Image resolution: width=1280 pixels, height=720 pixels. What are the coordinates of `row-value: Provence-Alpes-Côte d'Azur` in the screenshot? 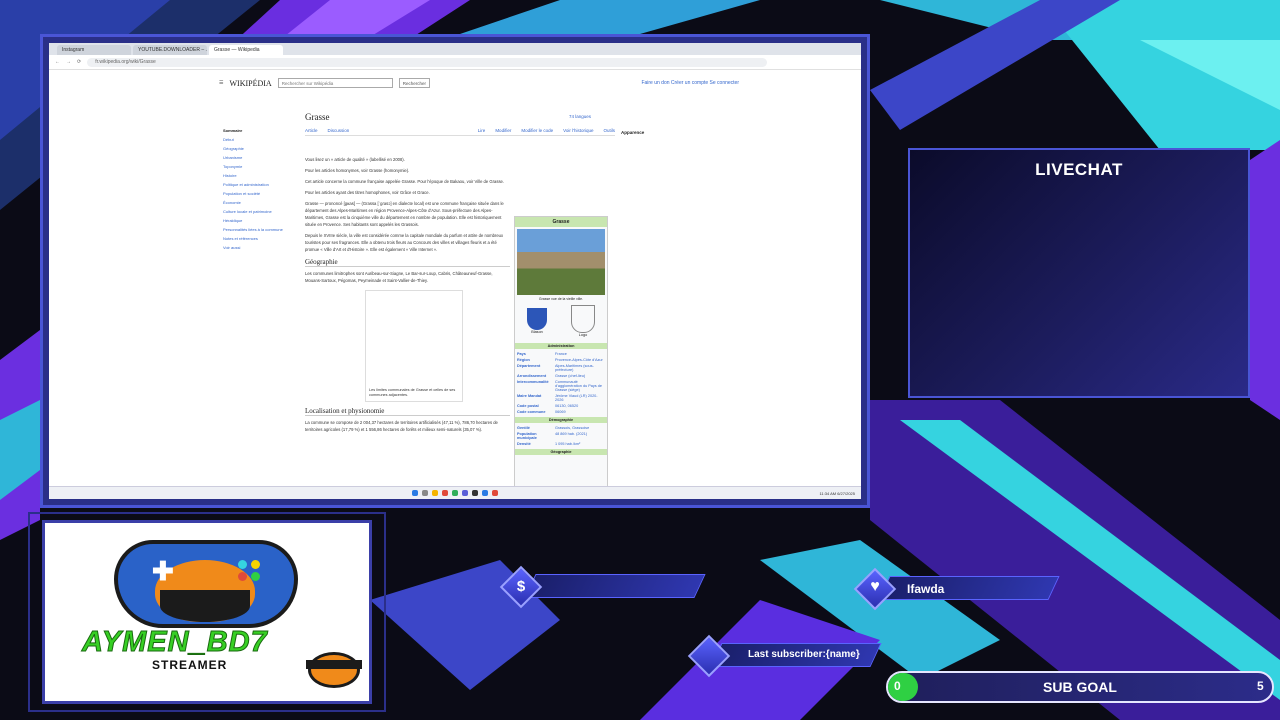 It's located at (580, 360).